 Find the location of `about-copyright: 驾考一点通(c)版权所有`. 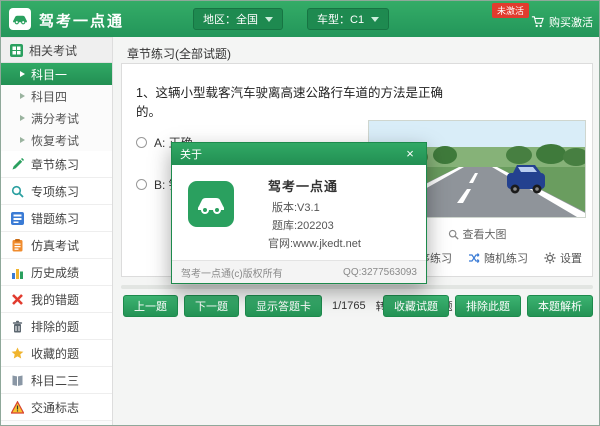

about-copyright: 驾考一点通(c)版权所有 is located at coordinates (232, 274).